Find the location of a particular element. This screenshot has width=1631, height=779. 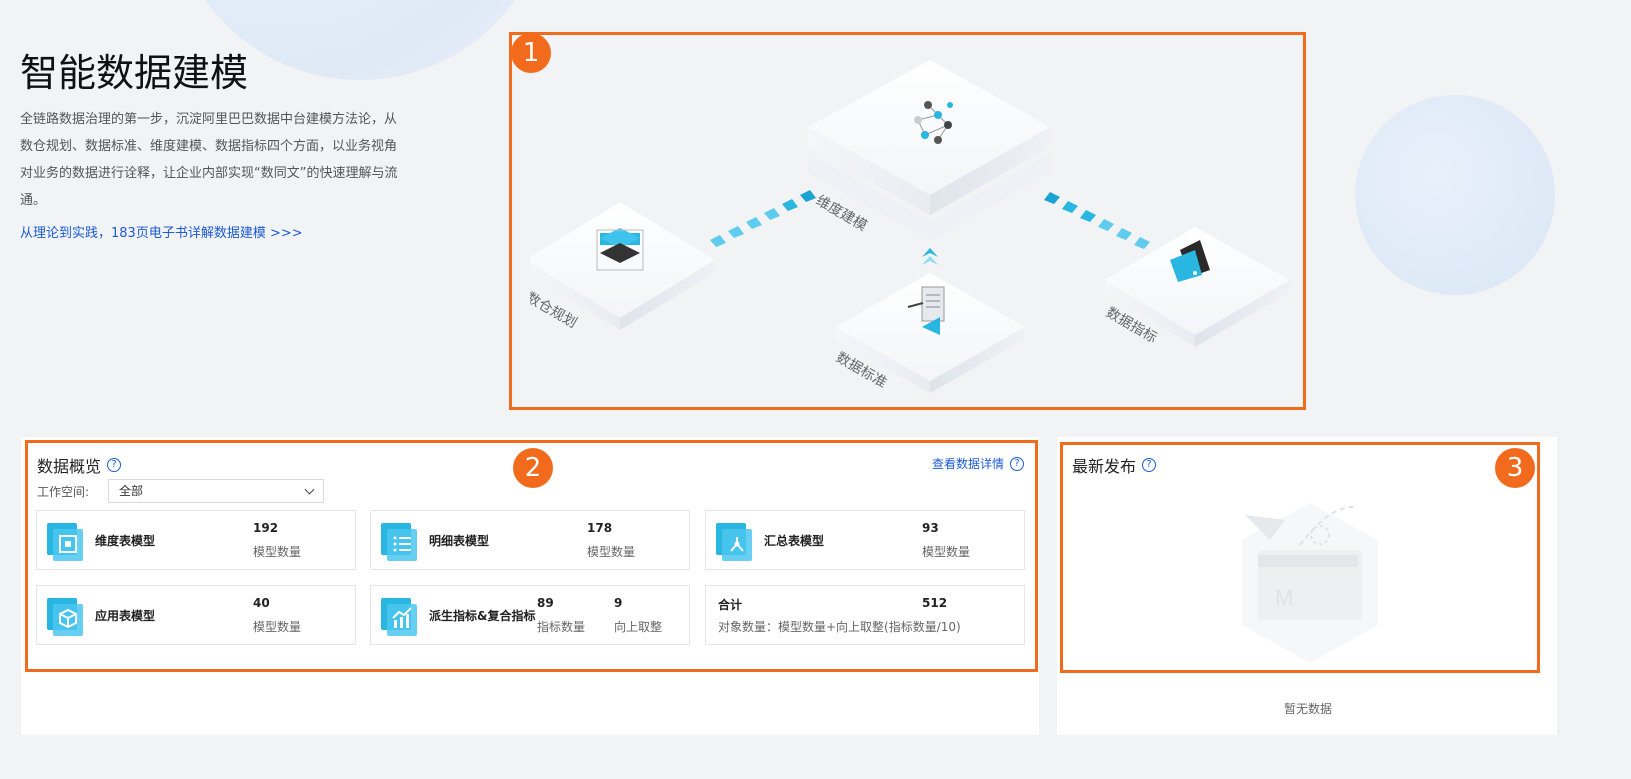

ebook-link: 从理论到实践，183页电子书详解数据建模 >>> is located at coordinates (161, 231).